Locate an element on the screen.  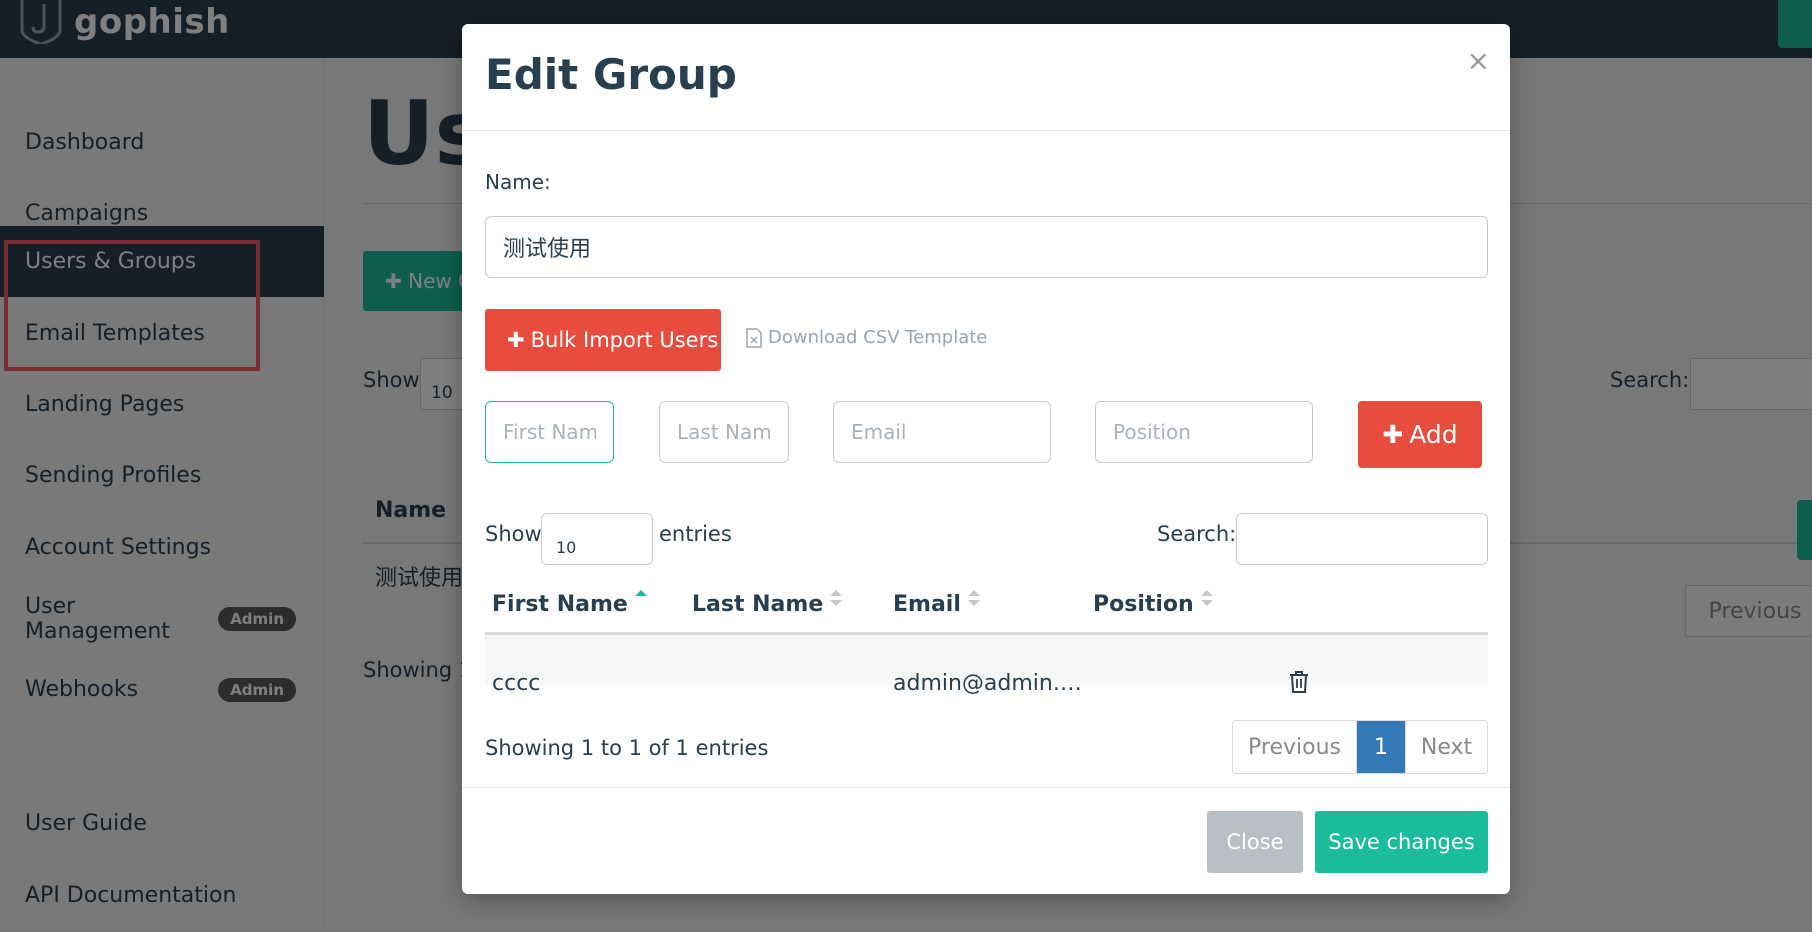
modal-footer-divider is located at coordinates (986, 787).